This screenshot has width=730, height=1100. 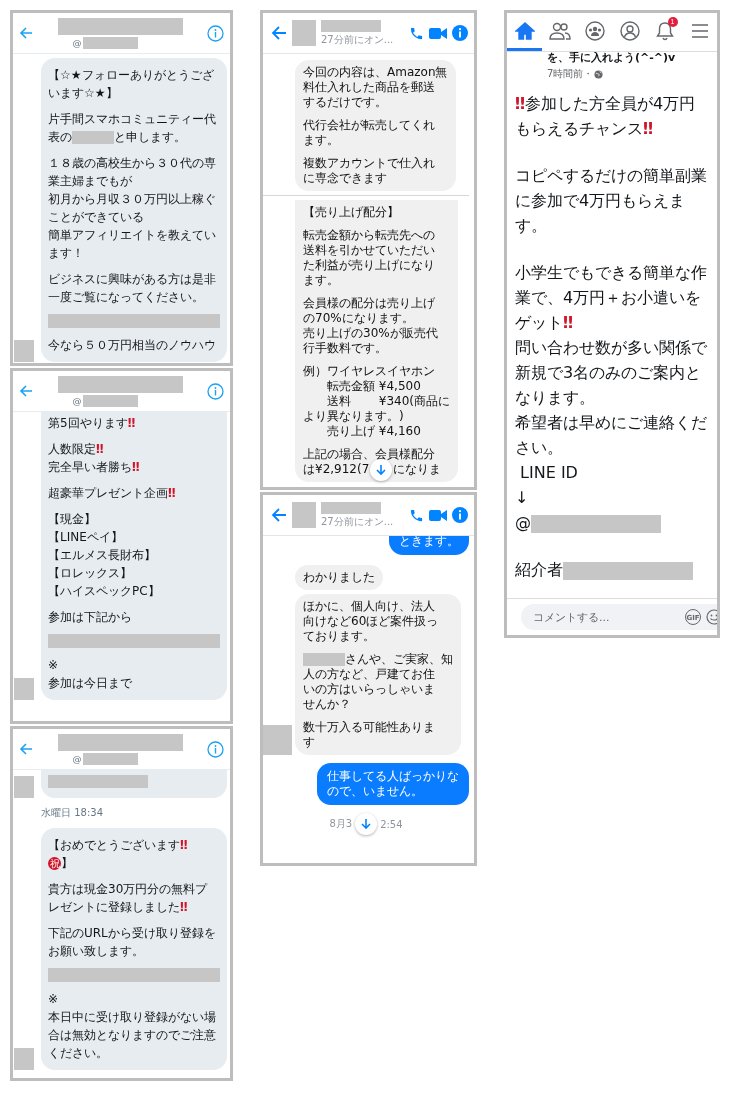 I want to click on message-text: ※ 参加は今日まで, so click(x=90, y=674).